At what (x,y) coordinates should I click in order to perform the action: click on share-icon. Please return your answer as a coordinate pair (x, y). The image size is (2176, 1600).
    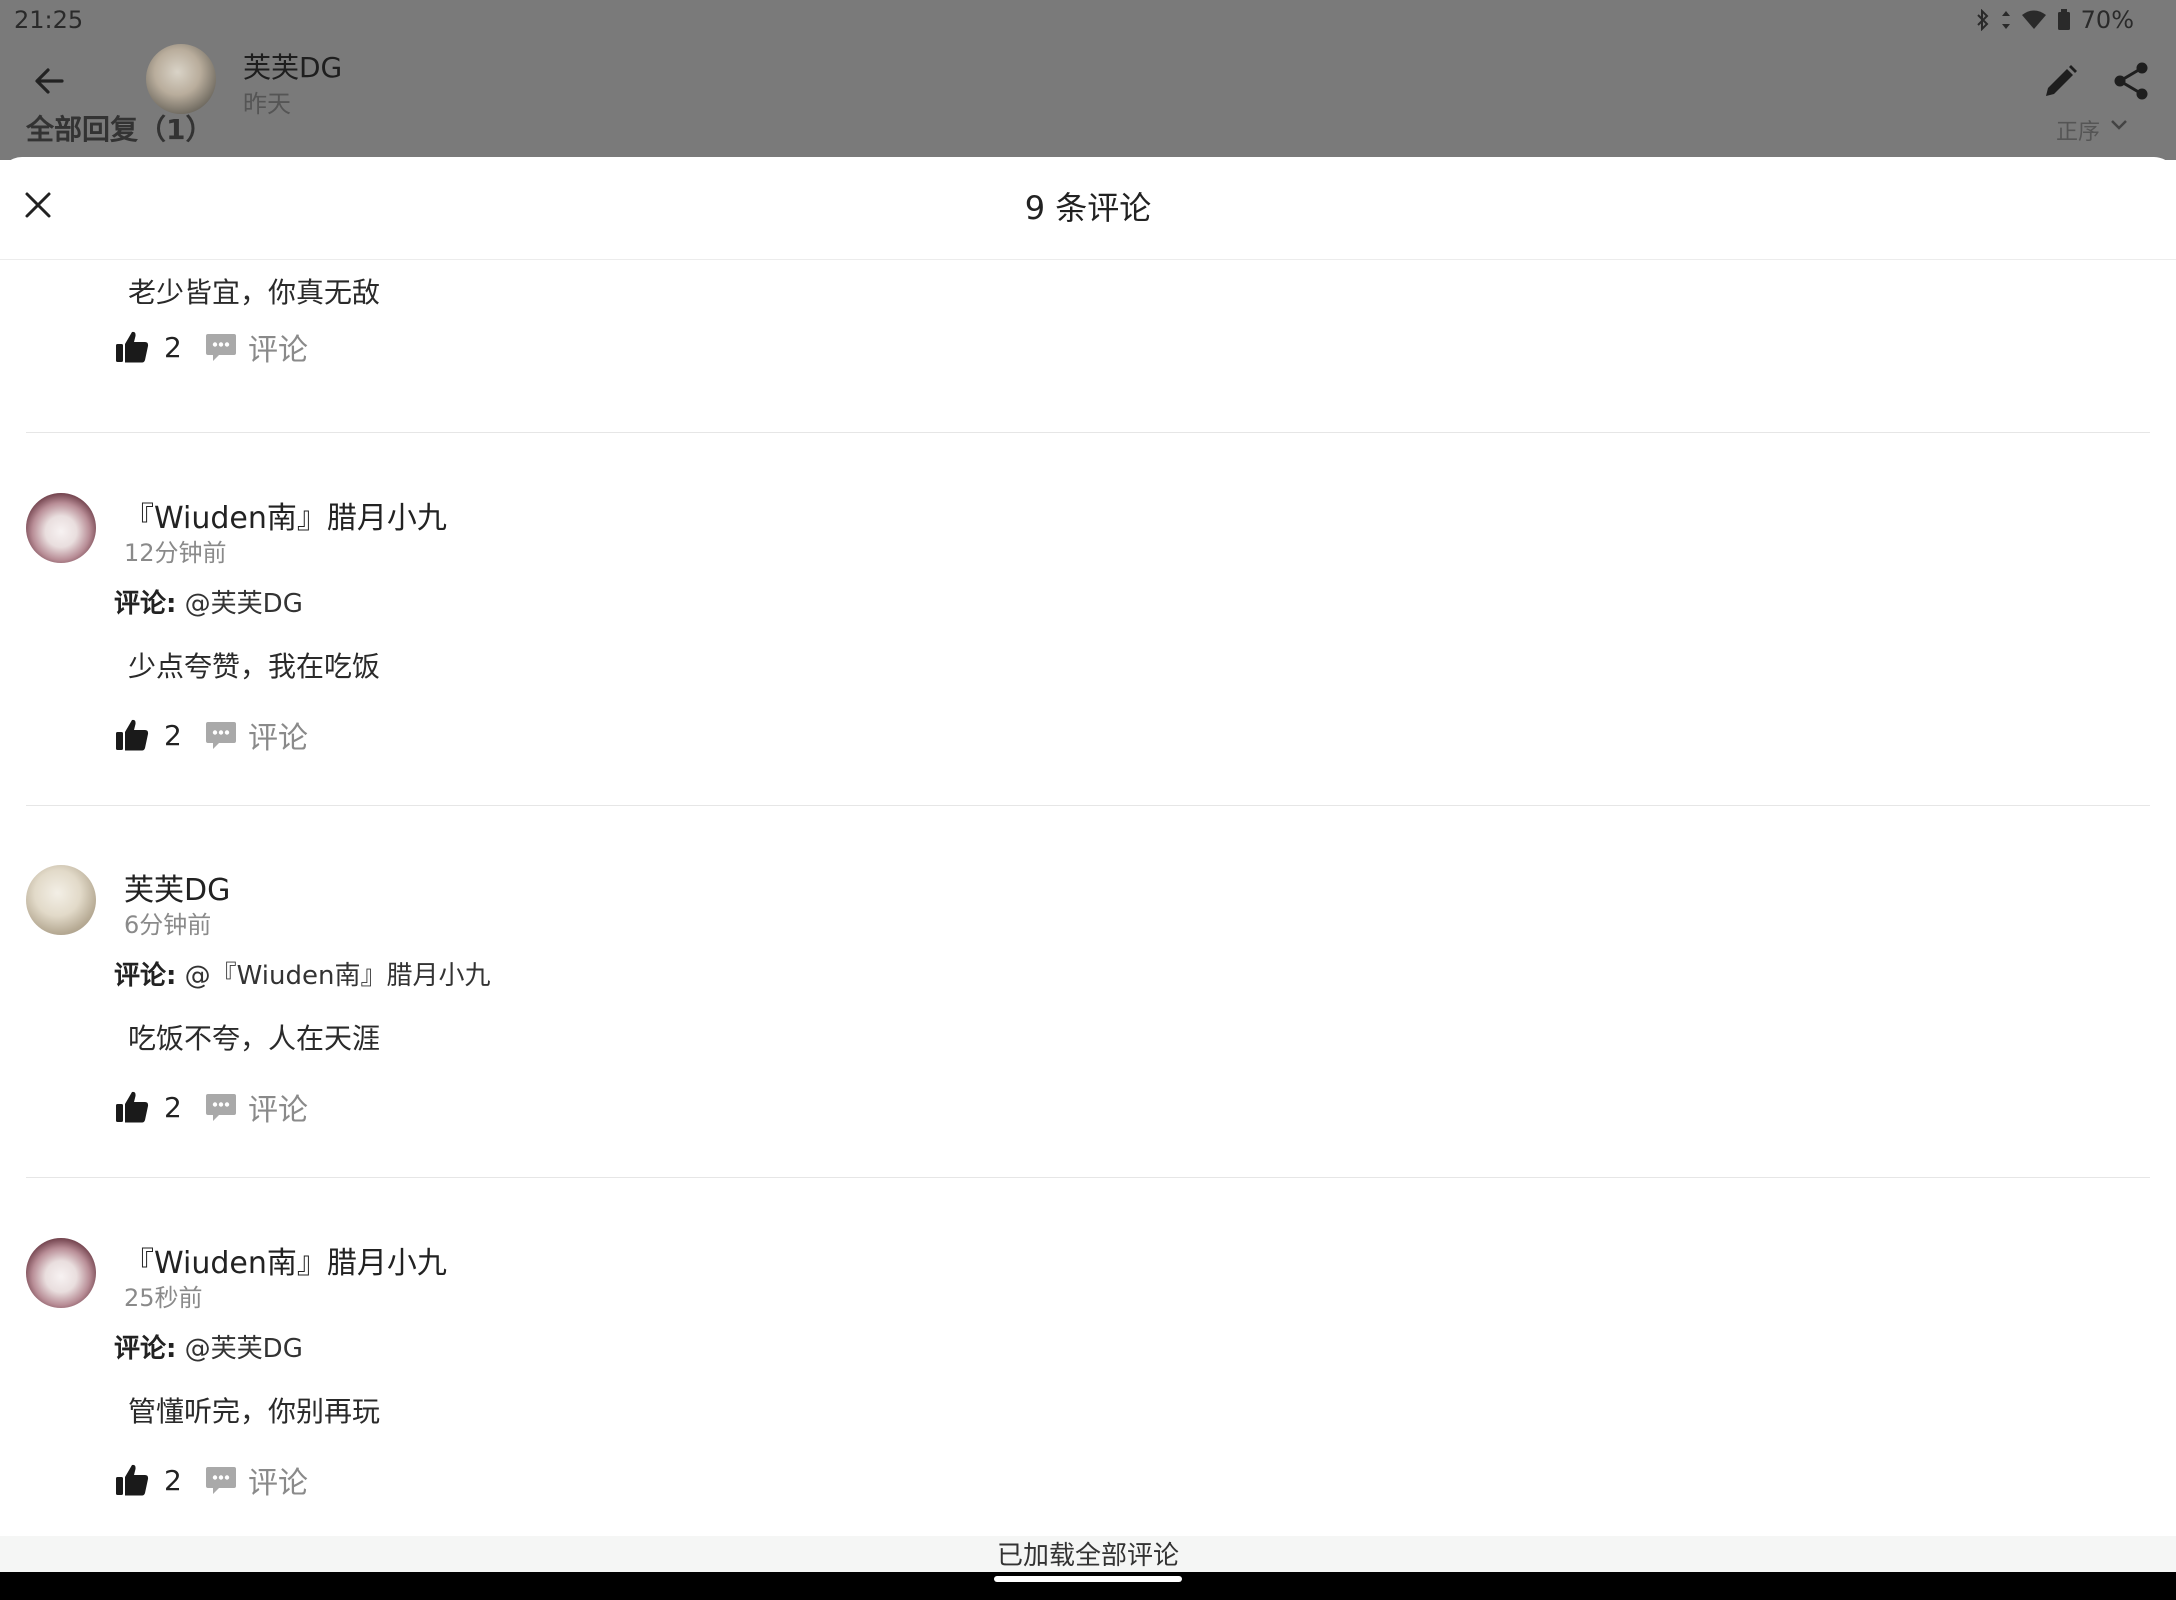
    Looking at the image, I should click on (2131, 81).